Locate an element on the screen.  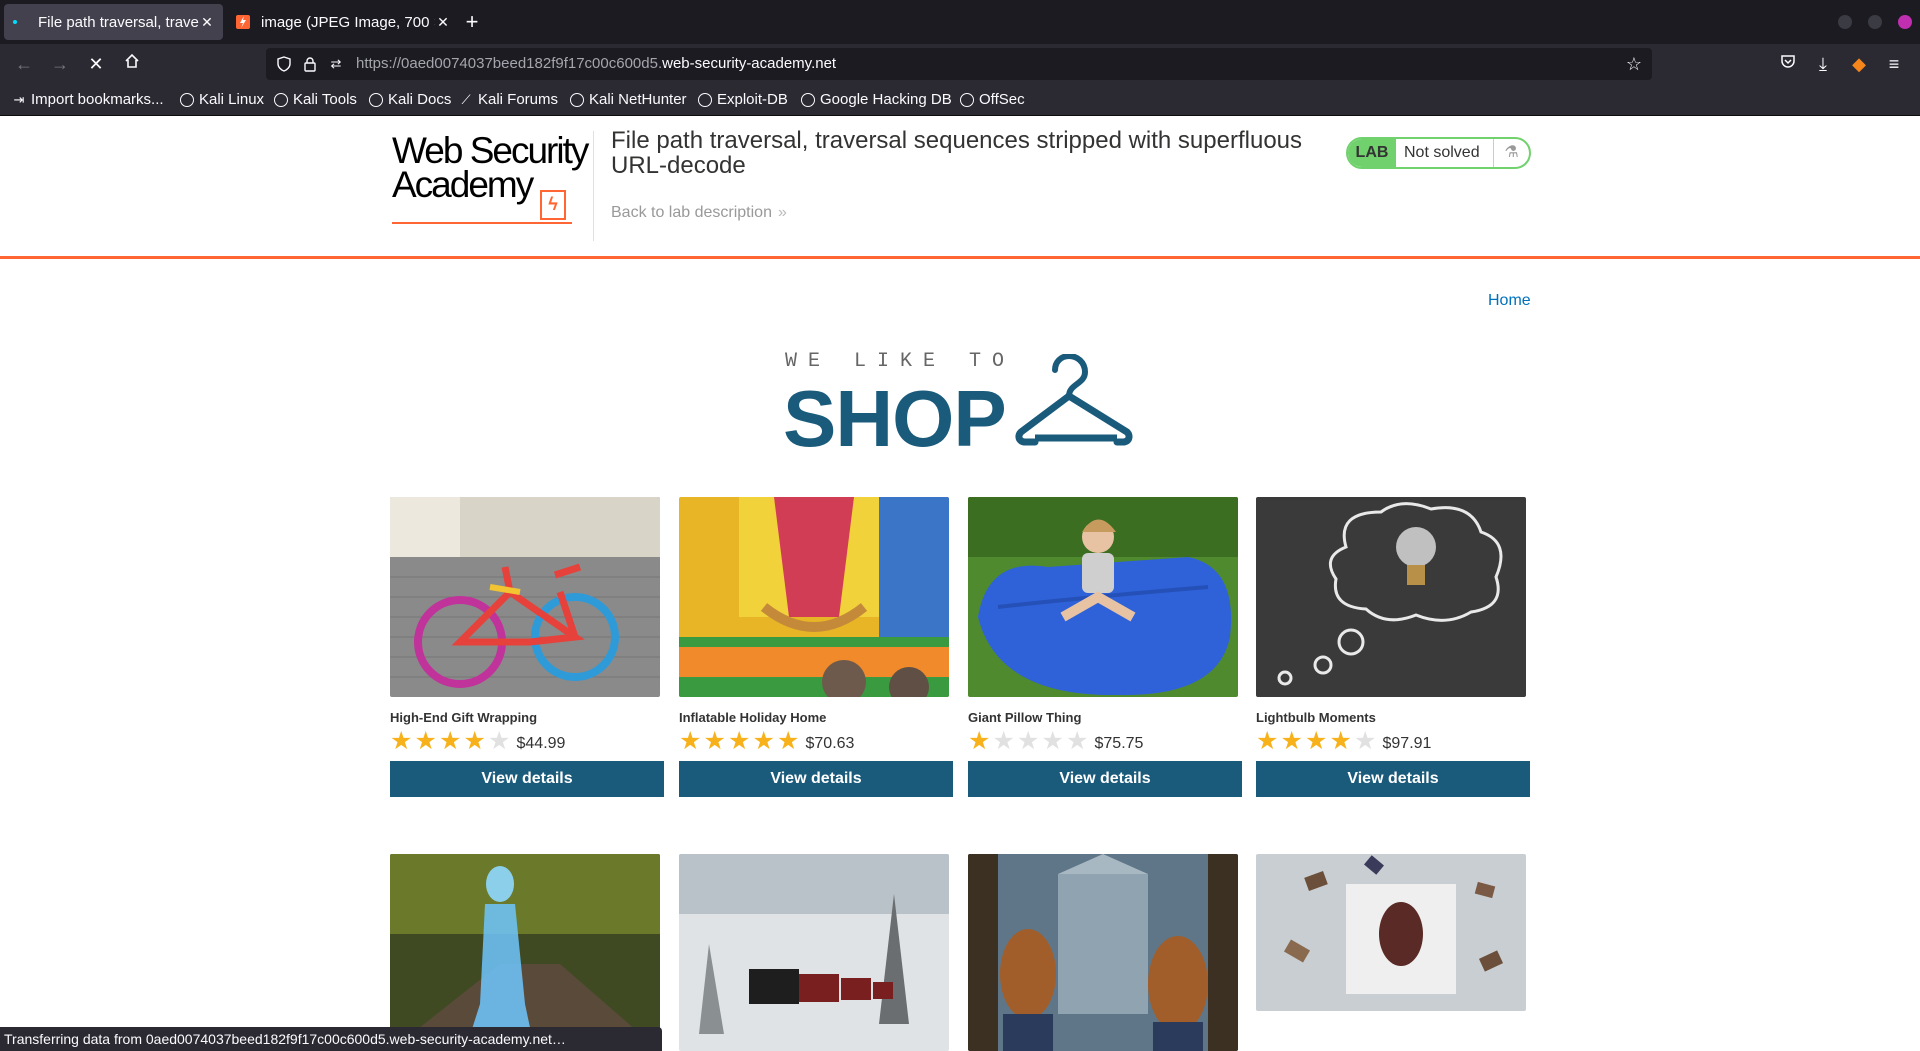
back-to-lab-description-link: Back to lab description» is located at coordinates (699, 213).